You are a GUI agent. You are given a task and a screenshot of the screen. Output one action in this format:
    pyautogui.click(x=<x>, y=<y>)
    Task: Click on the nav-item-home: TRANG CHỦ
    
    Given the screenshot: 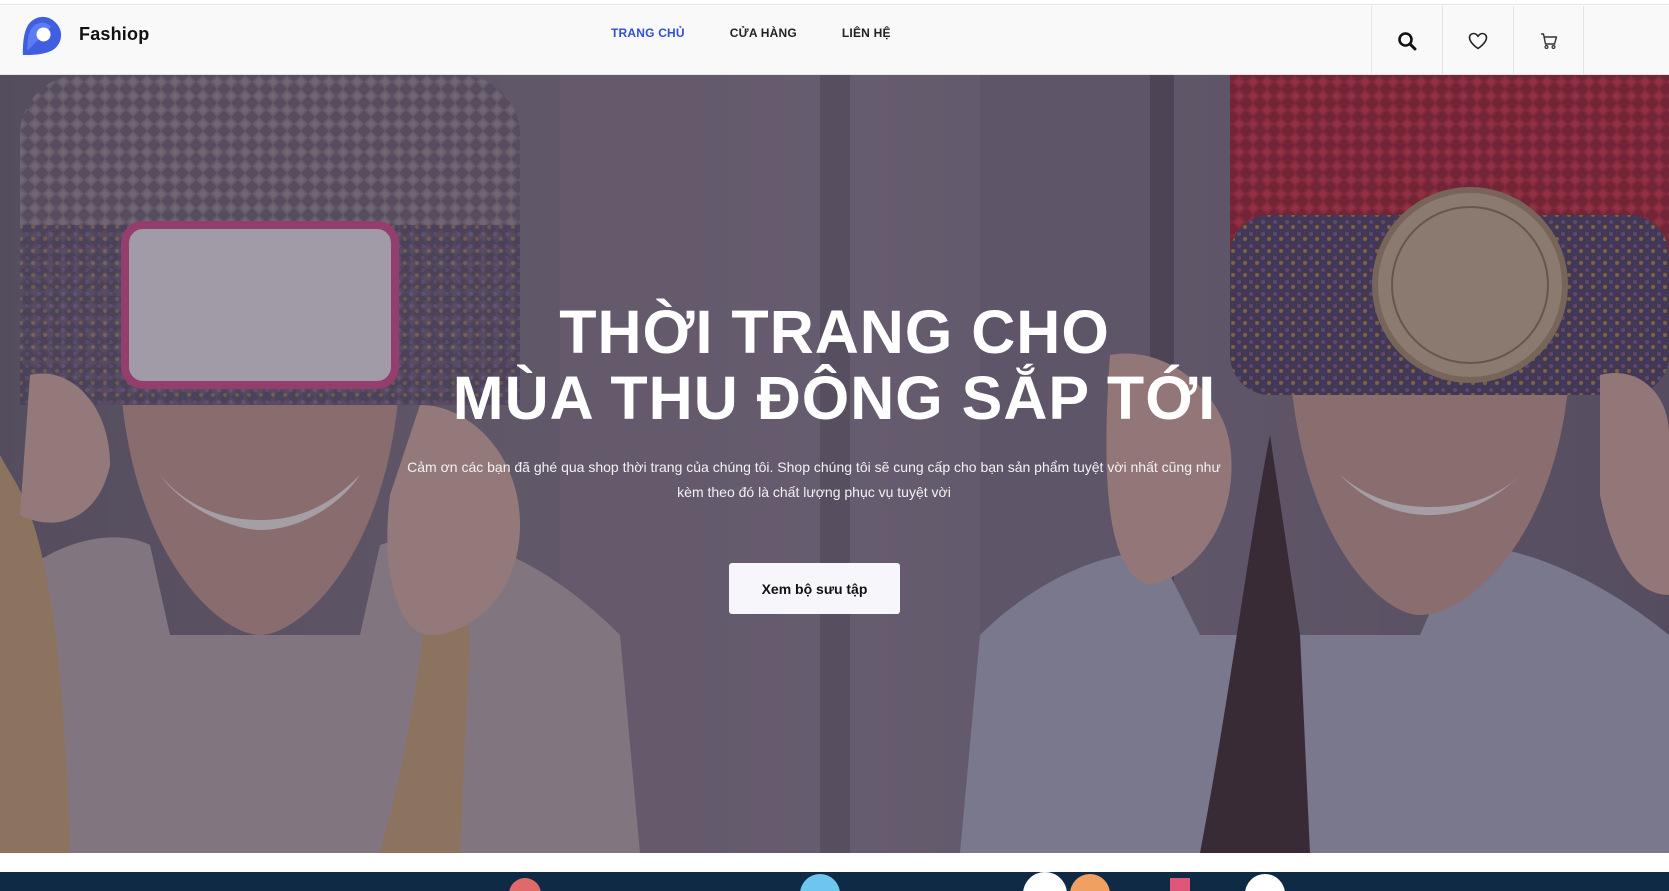 What is the action you would take?
    pyautogui.click(x=648, y=33)
    